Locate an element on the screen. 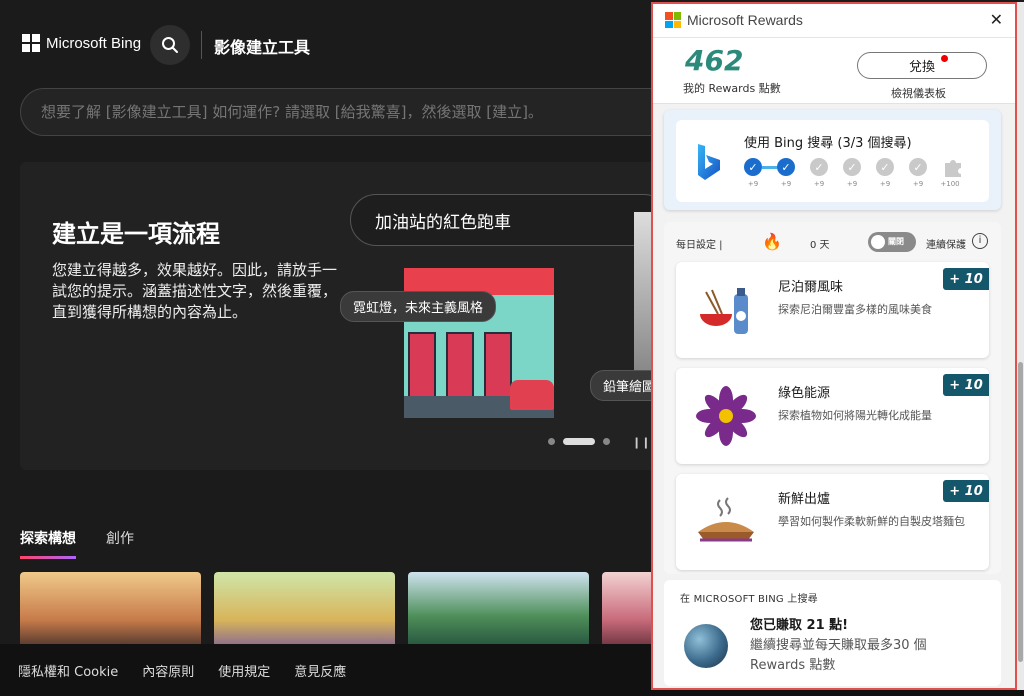 The width and height of the screenshot is (1024, 696). streak-protection-toggle: 關閉 is located at coordinates (892, 242).